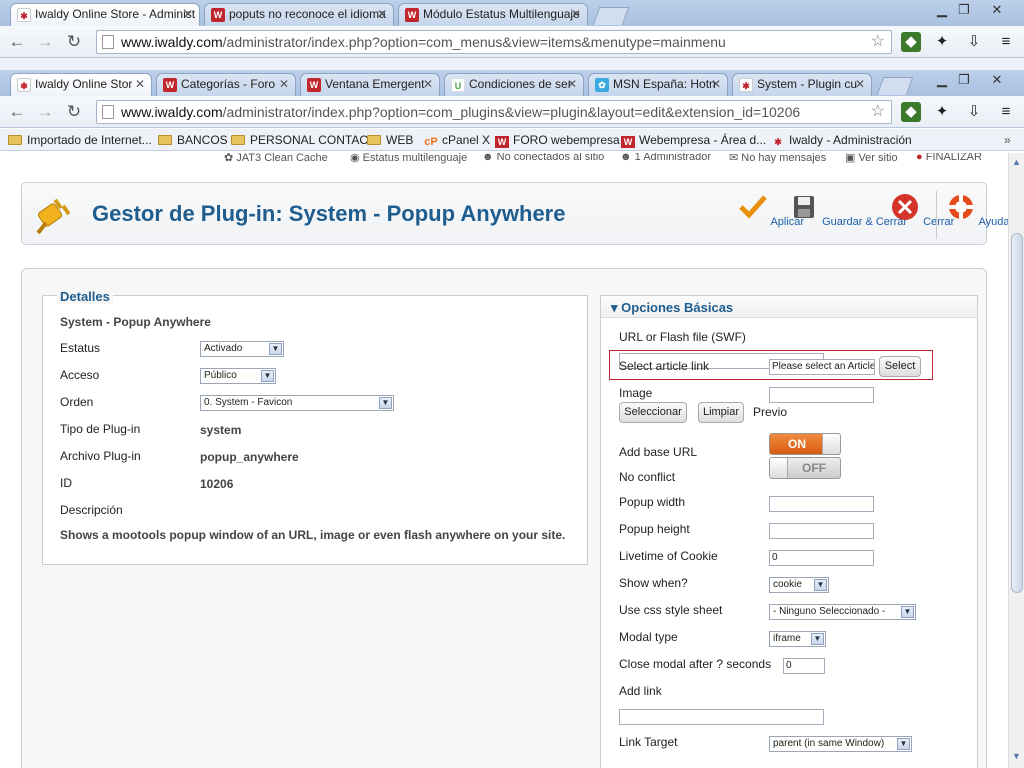 This screenshot has height=768, width=1024. What do you see at coordinates (668, 556) in the screenshot?
I see `cookie-label: Livetime of Cookie` at bounding box center [668, 556].